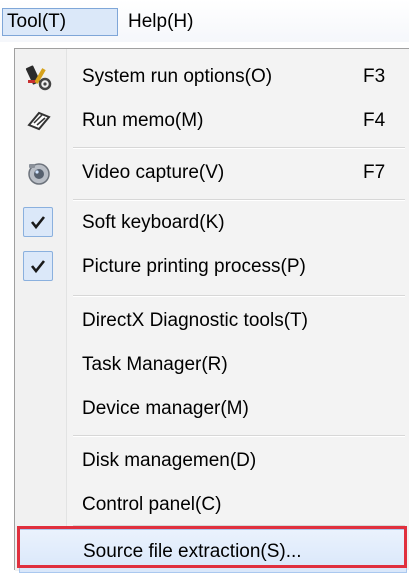 The image size is (409, 574). I want to click on menu-item-soft-keyboard: Soft keyboard(K), so click(211, 223).